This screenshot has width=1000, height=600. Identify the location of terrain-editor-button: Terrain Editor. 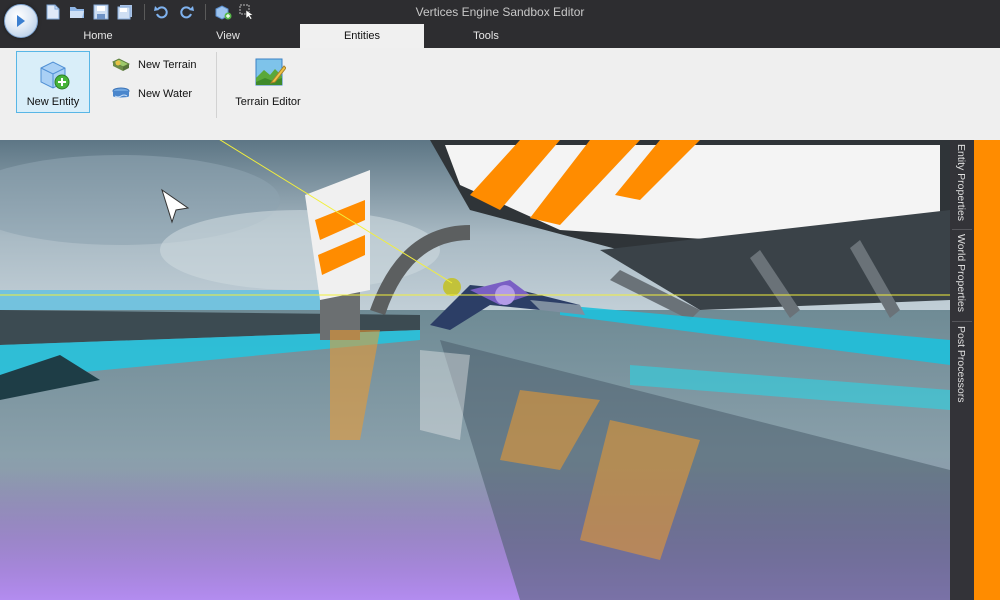
(268, 82).